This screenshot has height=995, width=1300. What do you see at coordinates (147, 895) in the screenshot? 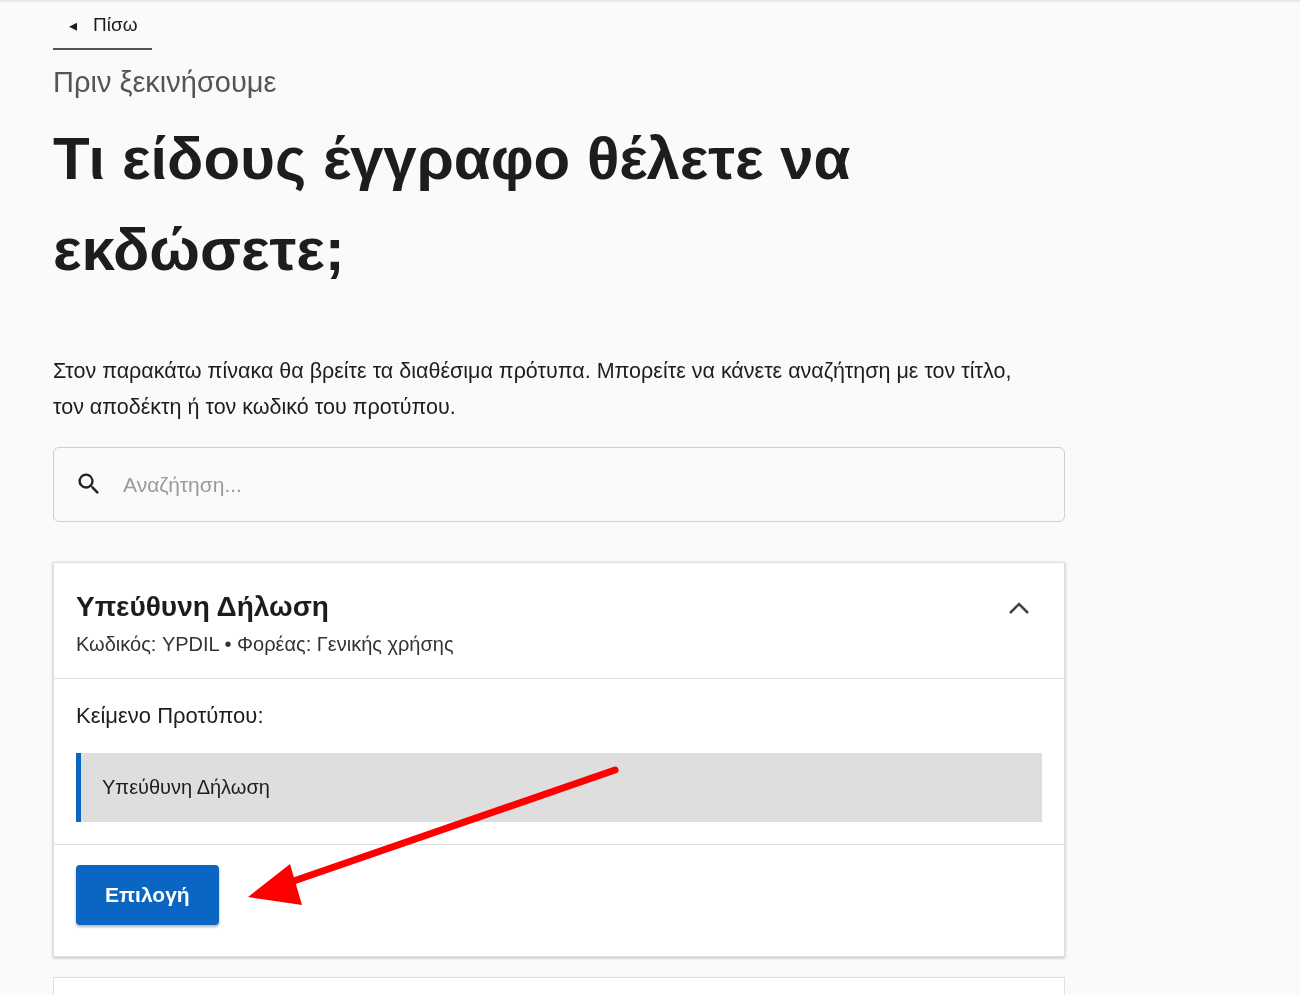
I see `select-button: Επιλογή` at bounding box center [147, 895].